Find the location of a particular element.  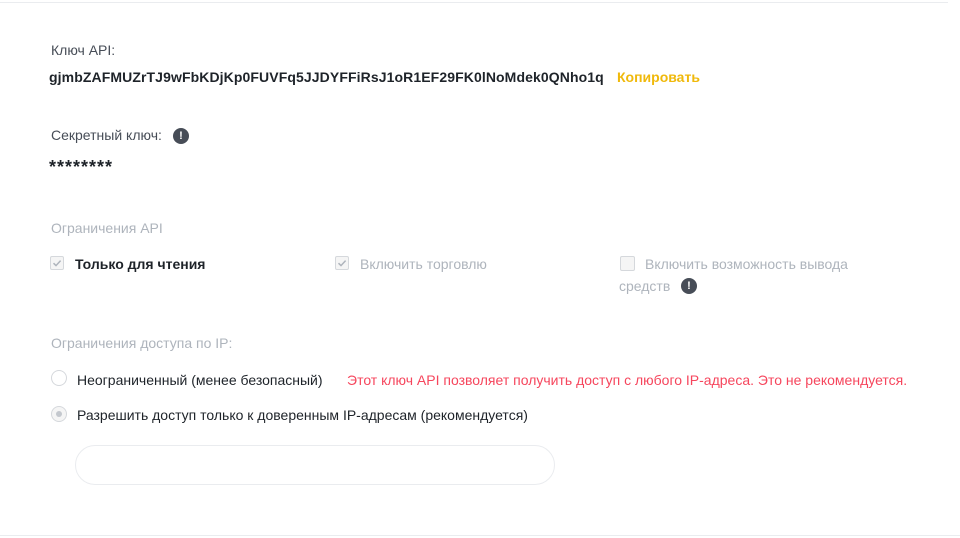

enable-withdrawals-checkbox is located at coordinates (627, 263).